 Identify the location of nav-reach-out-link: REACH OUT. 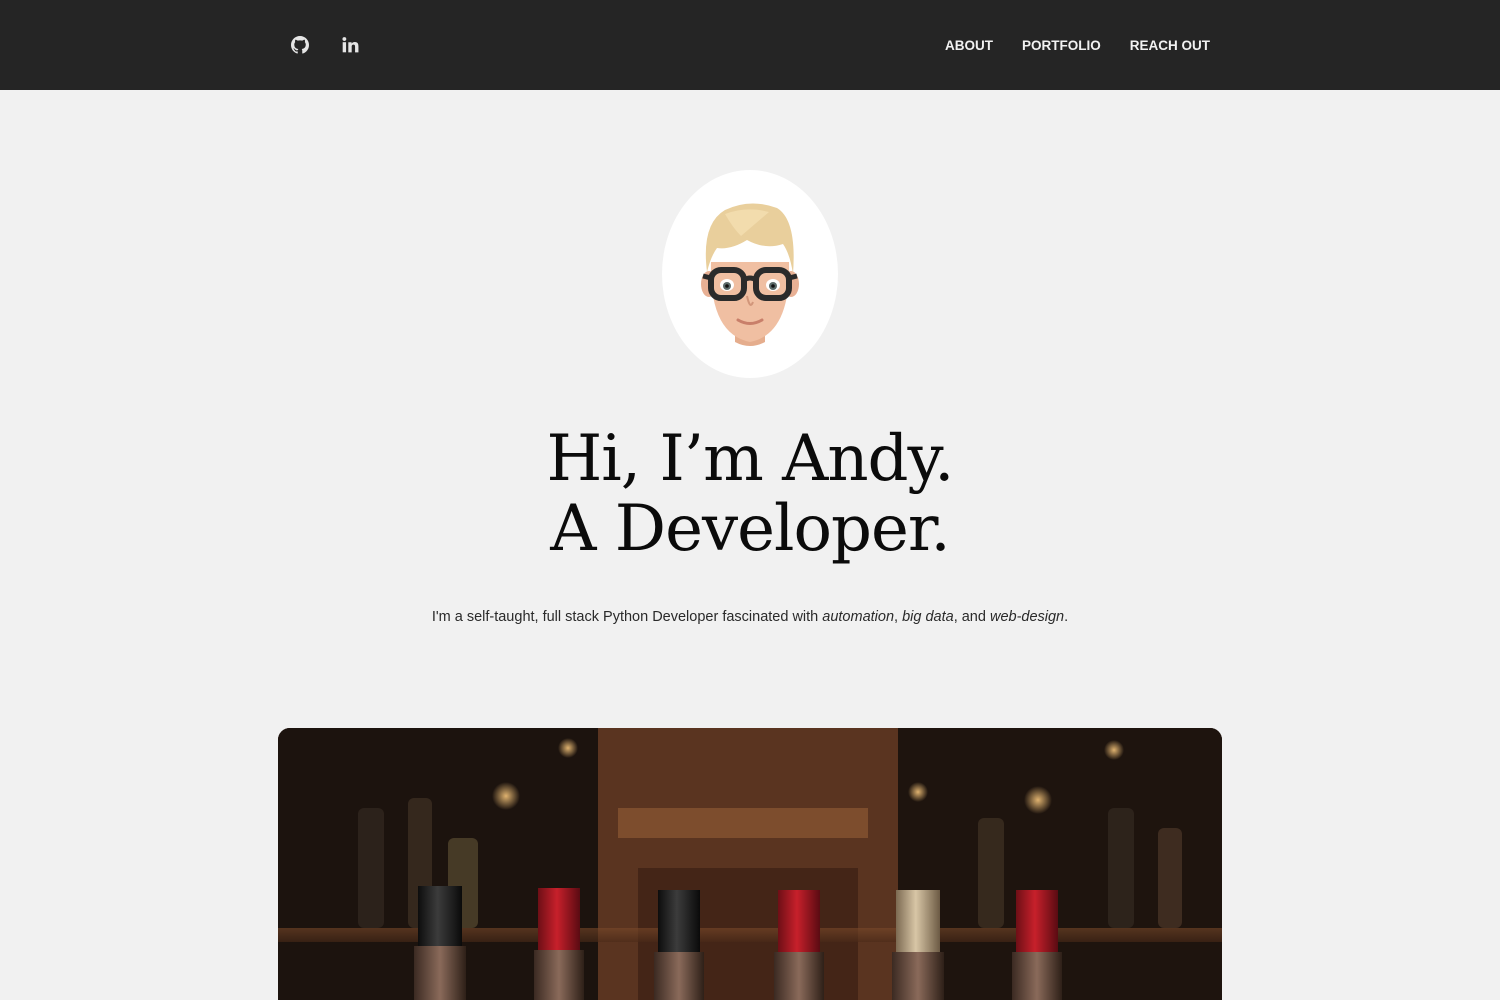
(1170, 45).